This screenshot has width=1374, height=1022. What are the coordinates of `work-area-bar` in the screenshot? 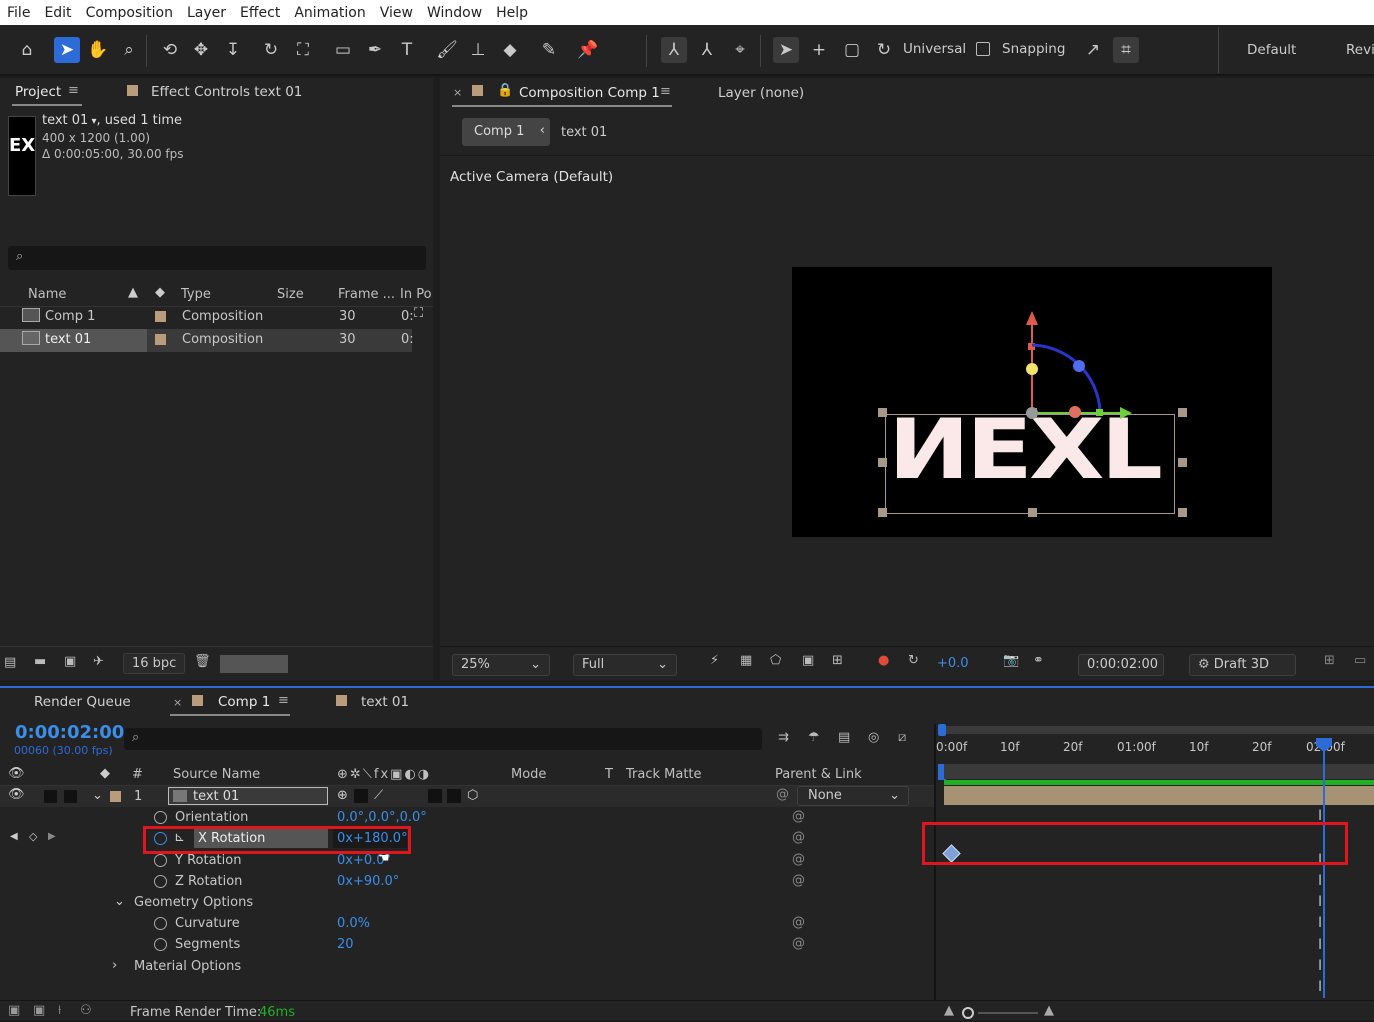 It's located at (1158, 730).